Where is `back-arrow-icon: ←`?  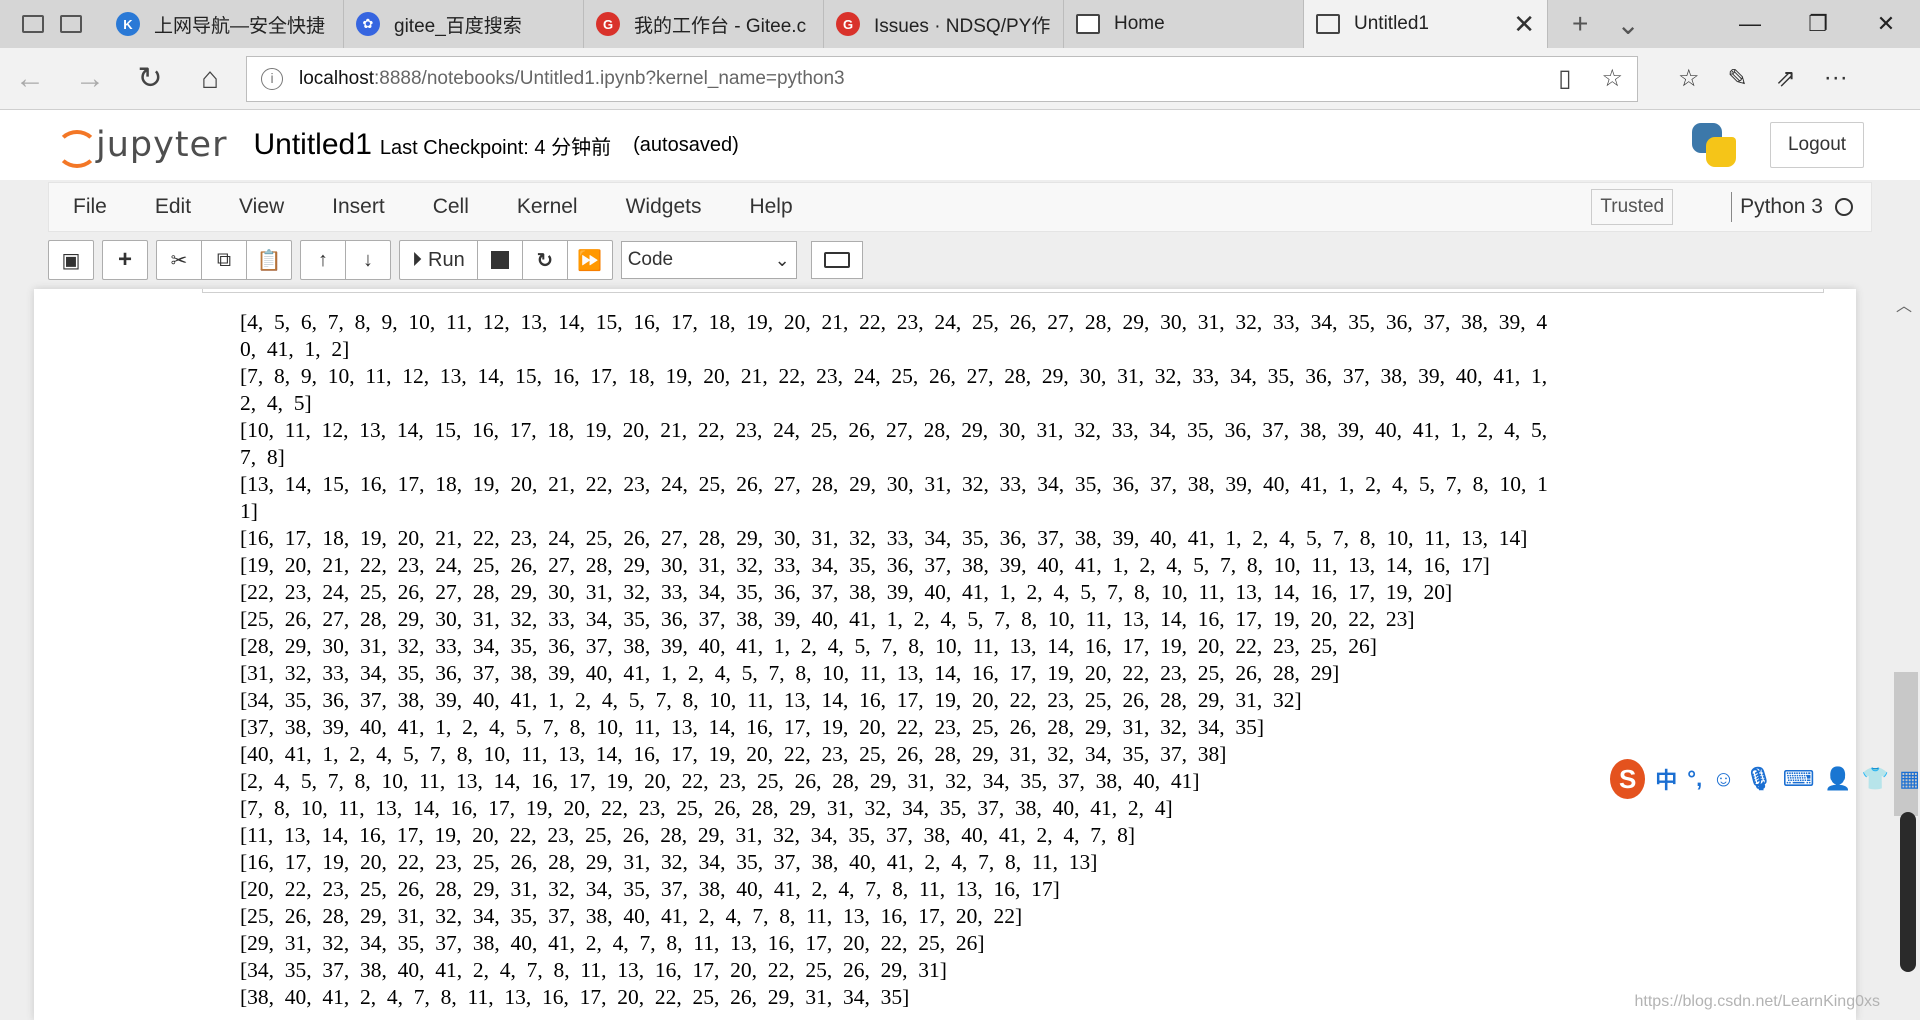
back-arrow-icon: ← is located at coordinates (30, 79).